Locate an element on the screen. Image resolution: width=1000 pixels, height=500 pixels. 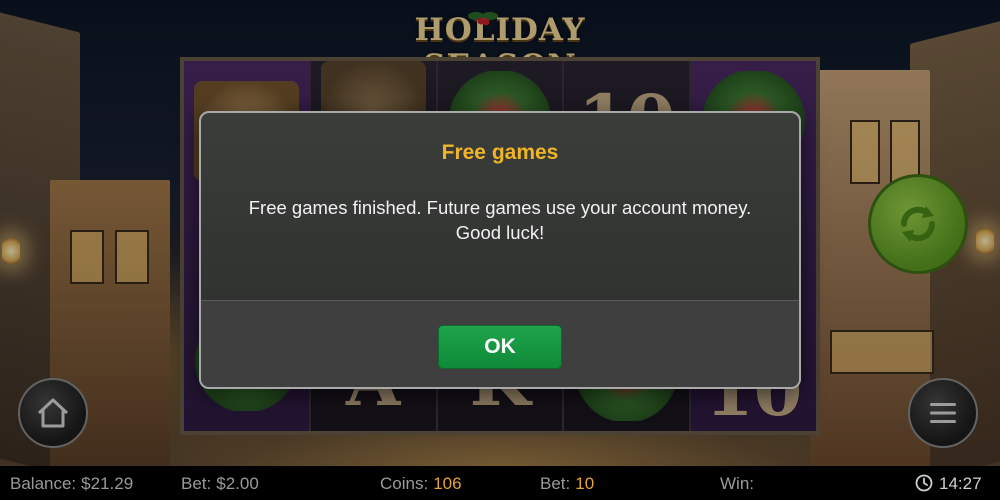
bet-amount-value: $2.00 is located at coordinates (237, 483).